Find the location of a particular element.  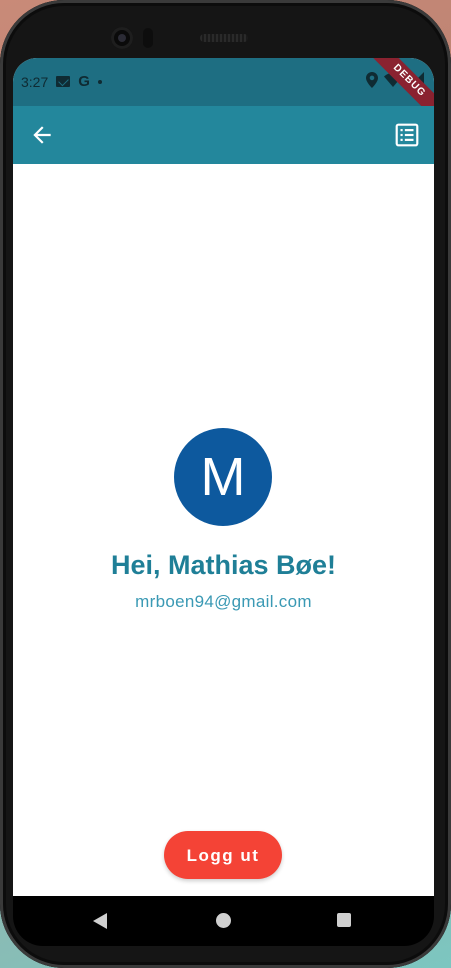

speaker-grille is located at coordinates (224, 38).